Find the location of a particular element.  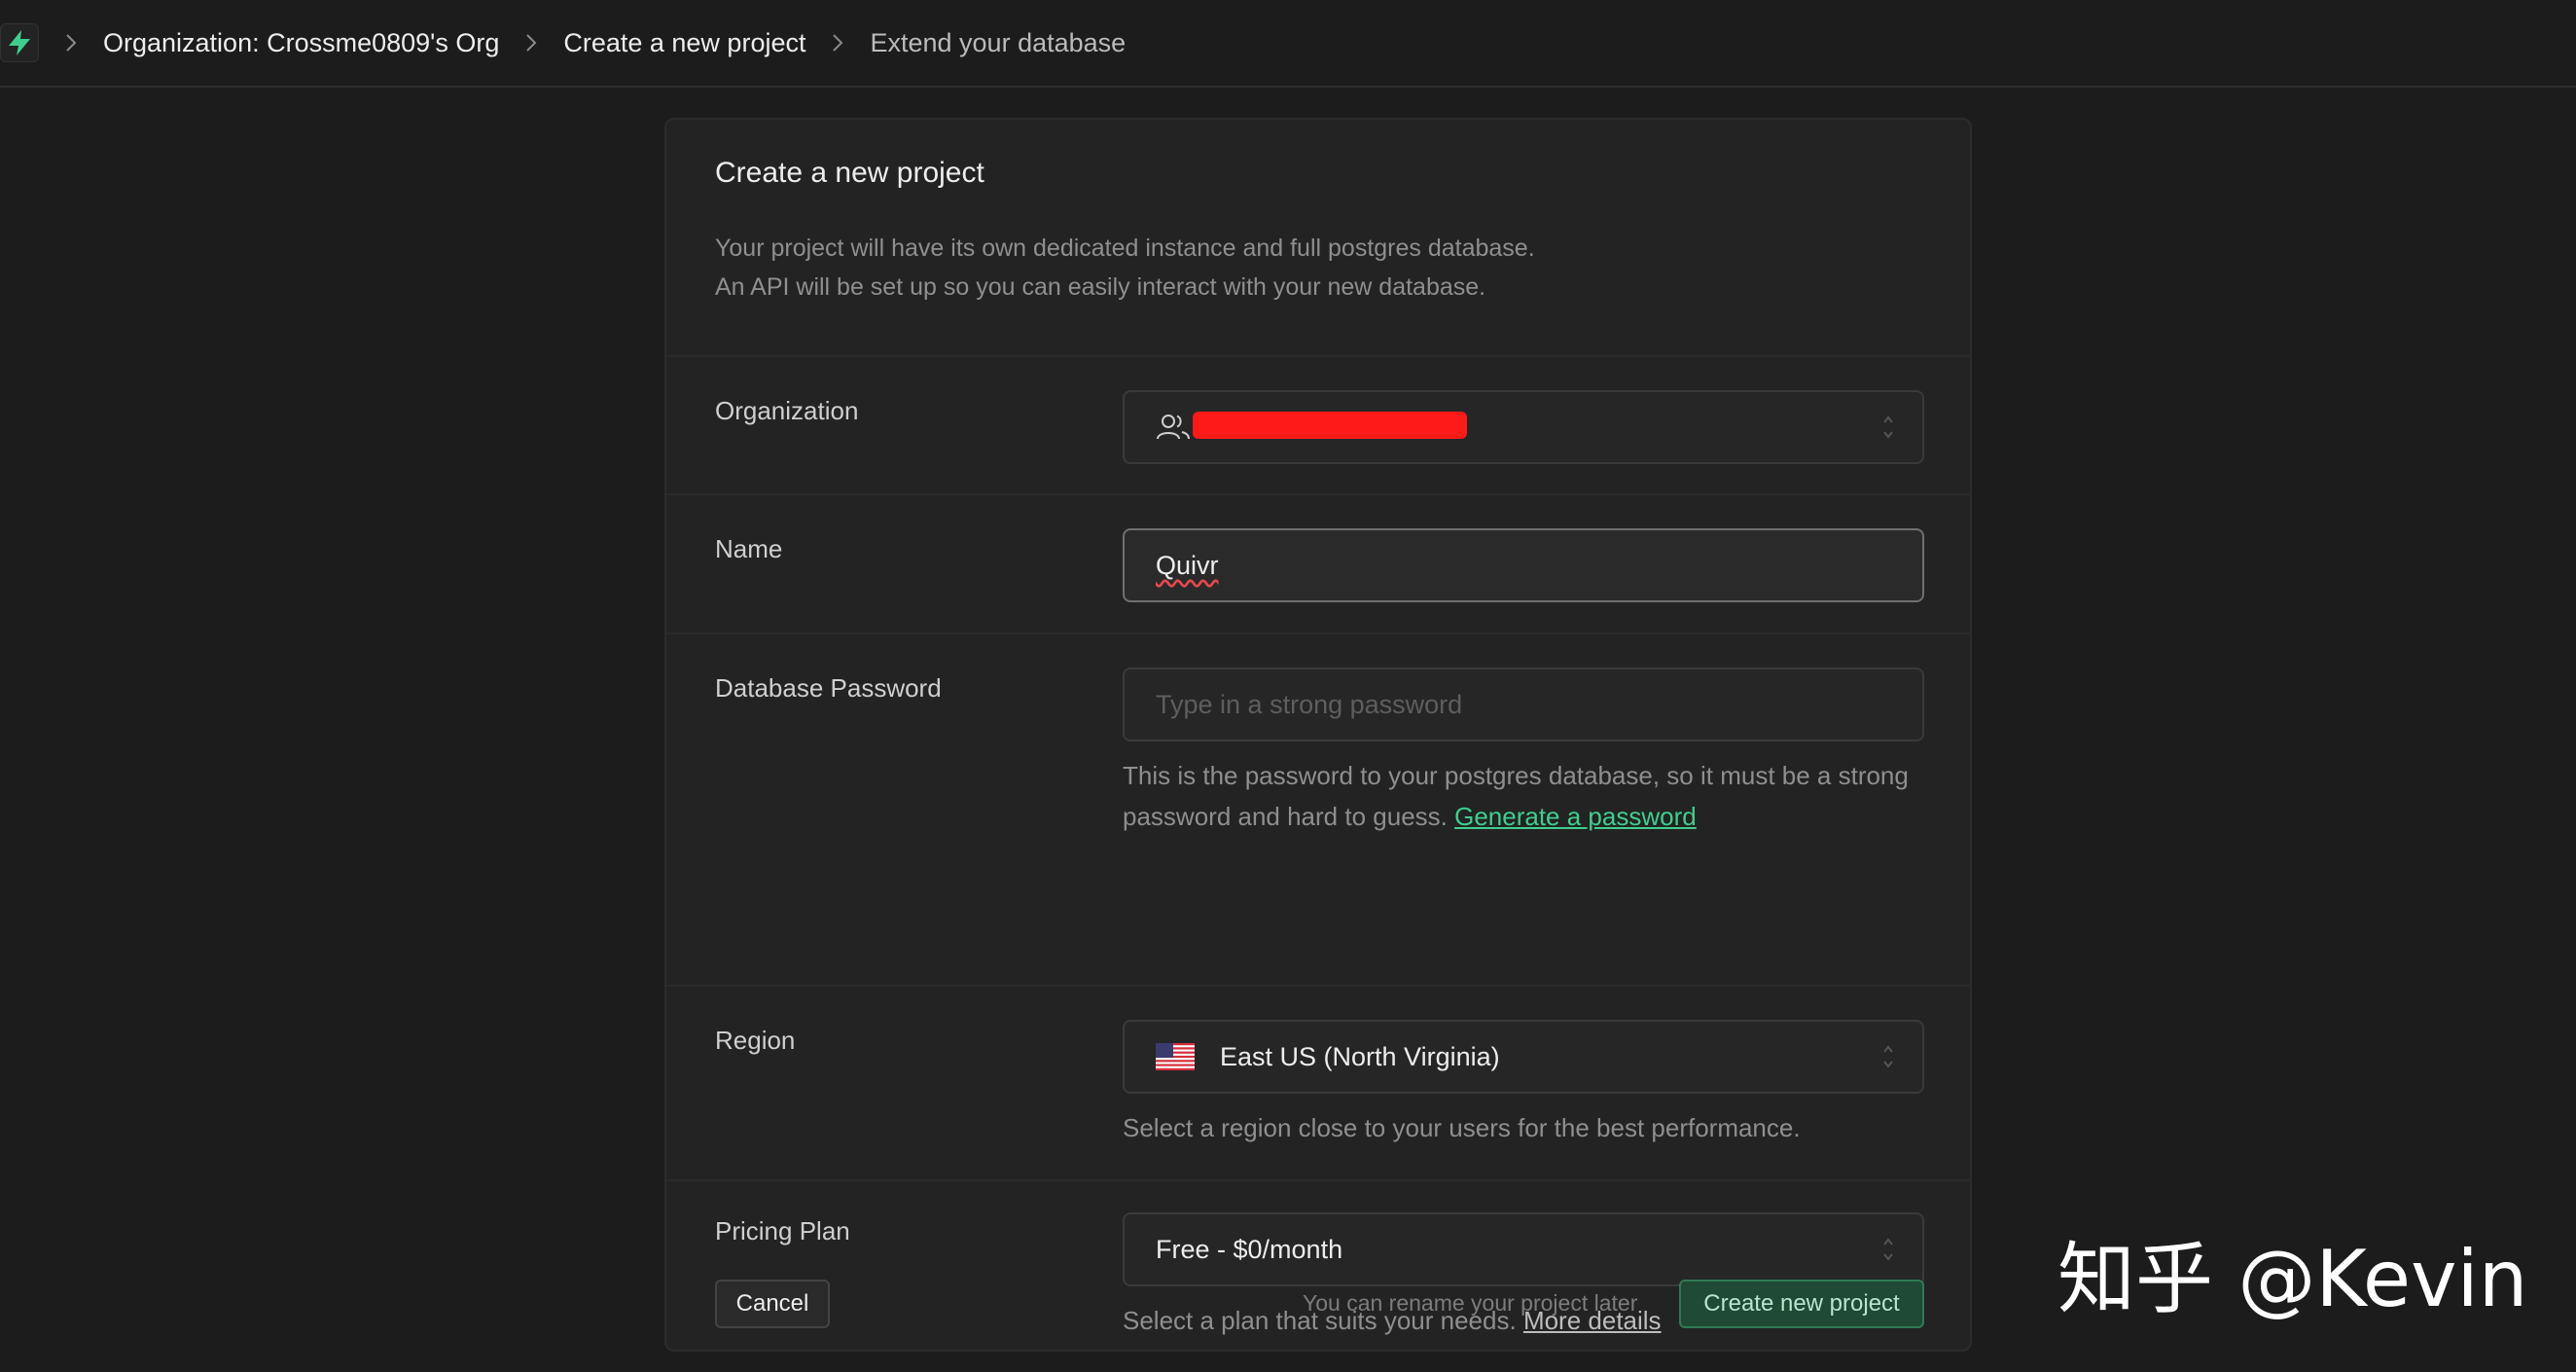

zhihu-watermark: 知乎 @Kevin is located at coordinates (2292, 1279).